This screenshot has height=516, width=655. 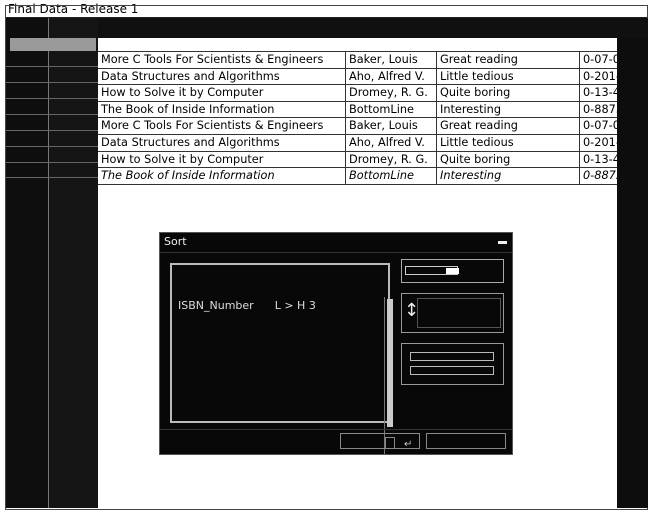 I want to click on ok-button: ↵, so click(x=380, y=441).